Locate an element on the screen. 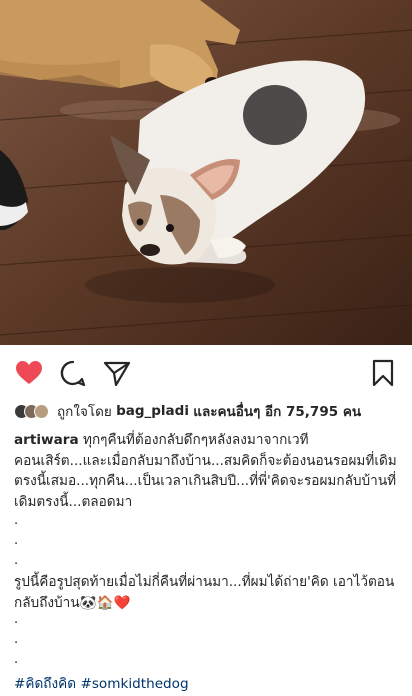  hashtag-link: #คิดถึงคิด is located at coordinates (45, 684).